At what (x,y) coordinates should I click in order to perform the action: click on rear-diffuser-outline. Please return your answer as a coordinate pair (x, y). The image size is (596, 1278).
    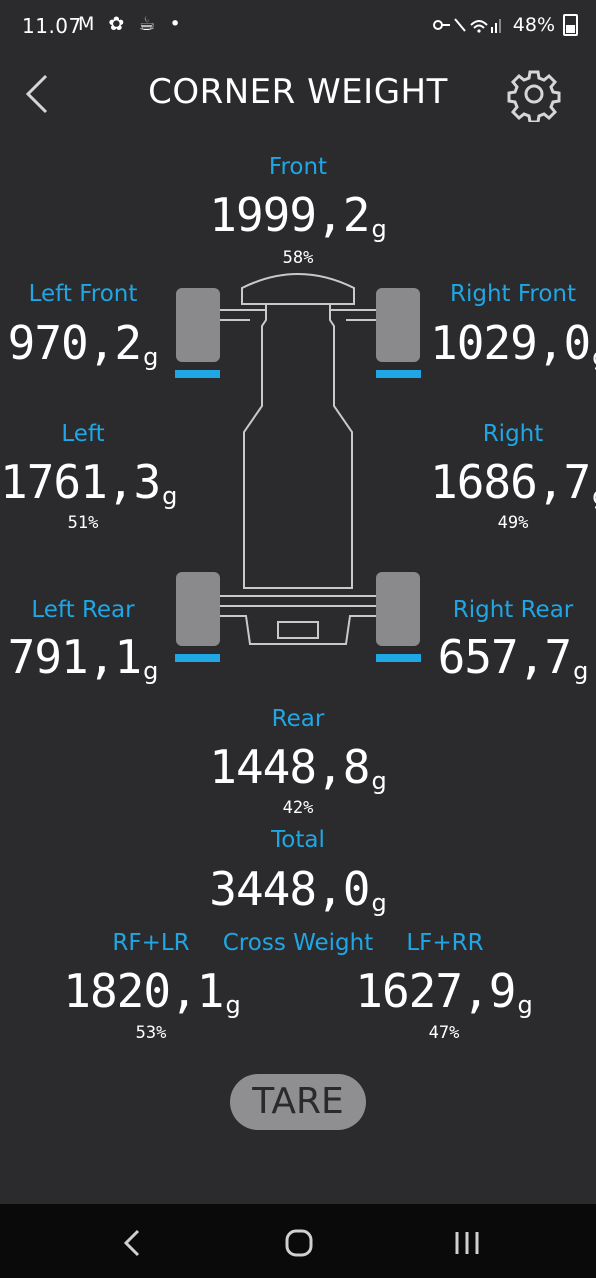
    Looking at the image, I should click on (298, 630).